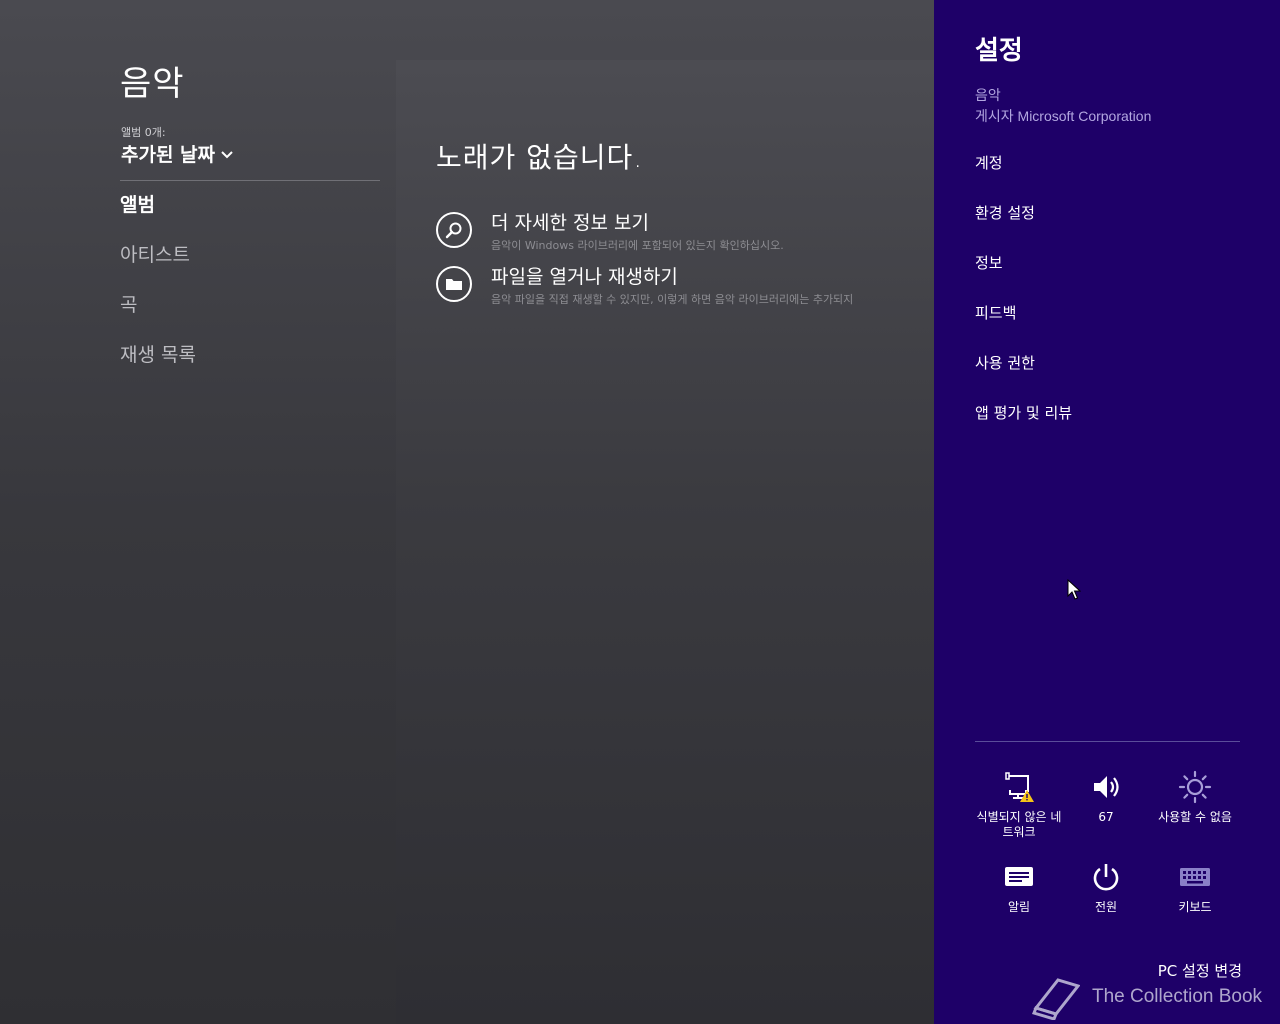 The image size is (1280, 1024). Describe the element at coordinates (1063, 116) in the screenshot. I see `charm-publisher: 게시자 Microsoft Corporation` at that location.